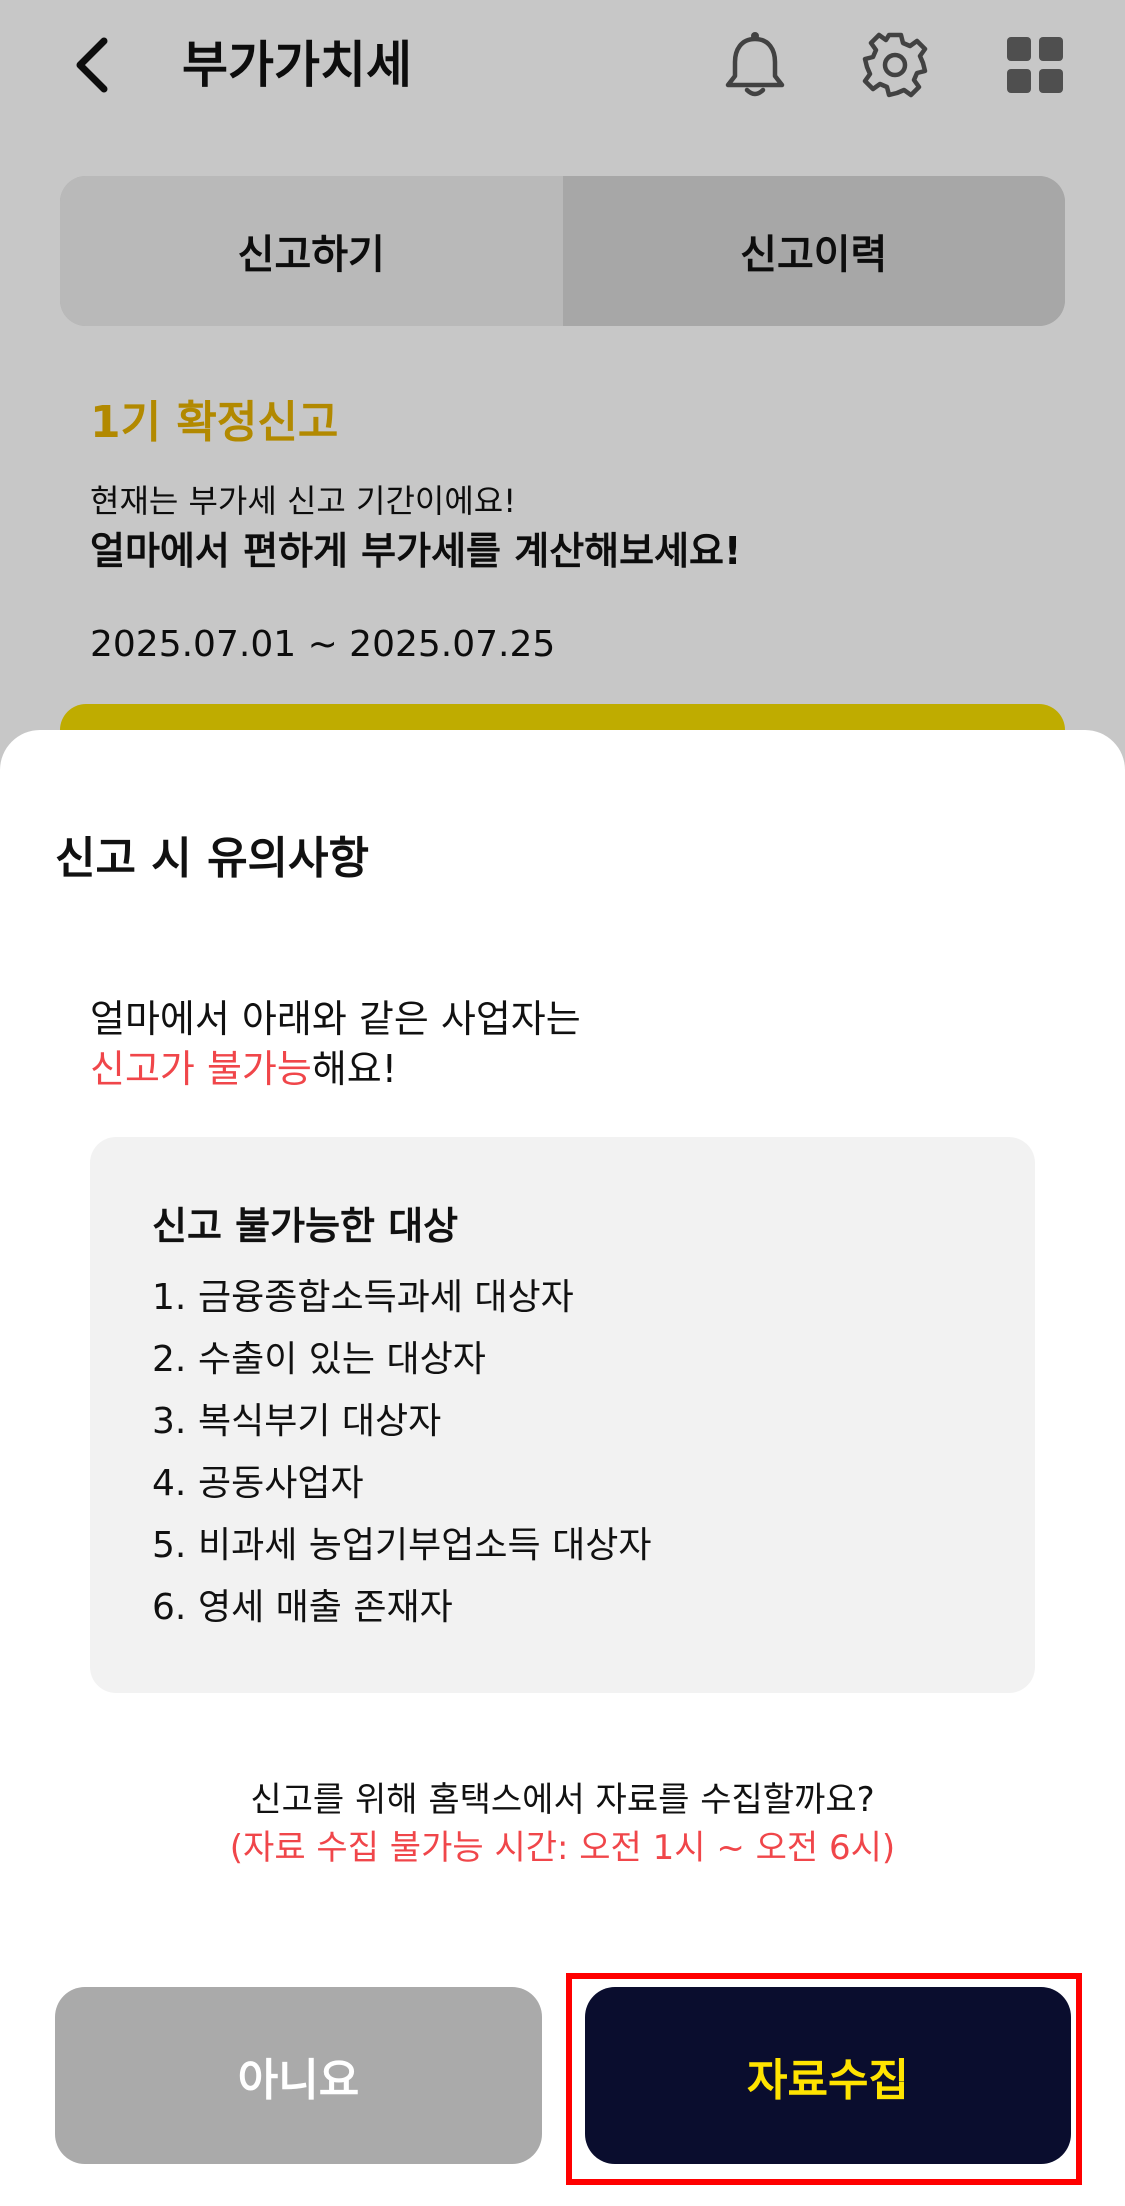  Describe the element at coordinates (562, 1848) in the screenshot. I see `collect-unavailable-note: (자료 수집 불가능 시간: 오전 1시 ~ 오전 6시)` at that location.